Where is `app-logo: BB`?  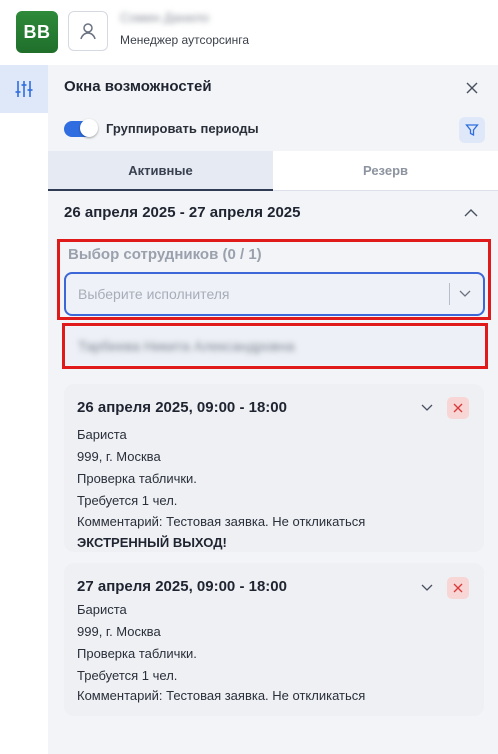
app-logo: BB is located at coordinates (37, 32).